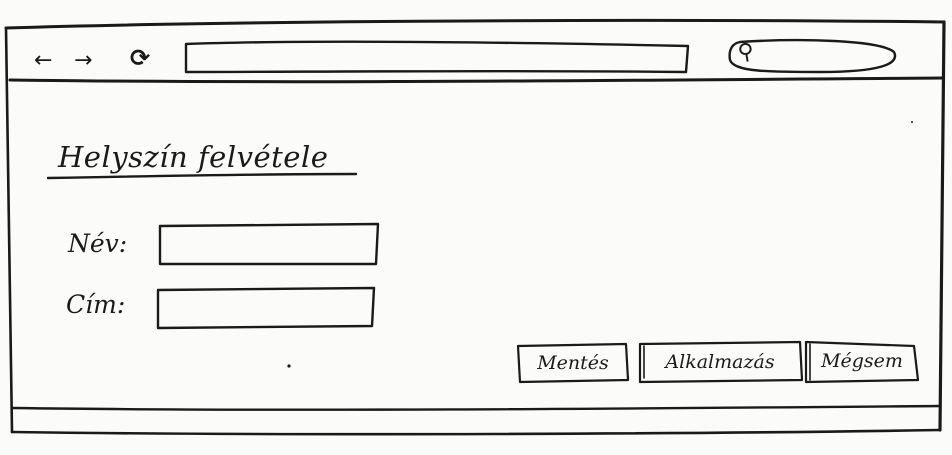  Describe the element at coordinates (98, 243) in the screenshot. I see `name-label: Név:` at that location.